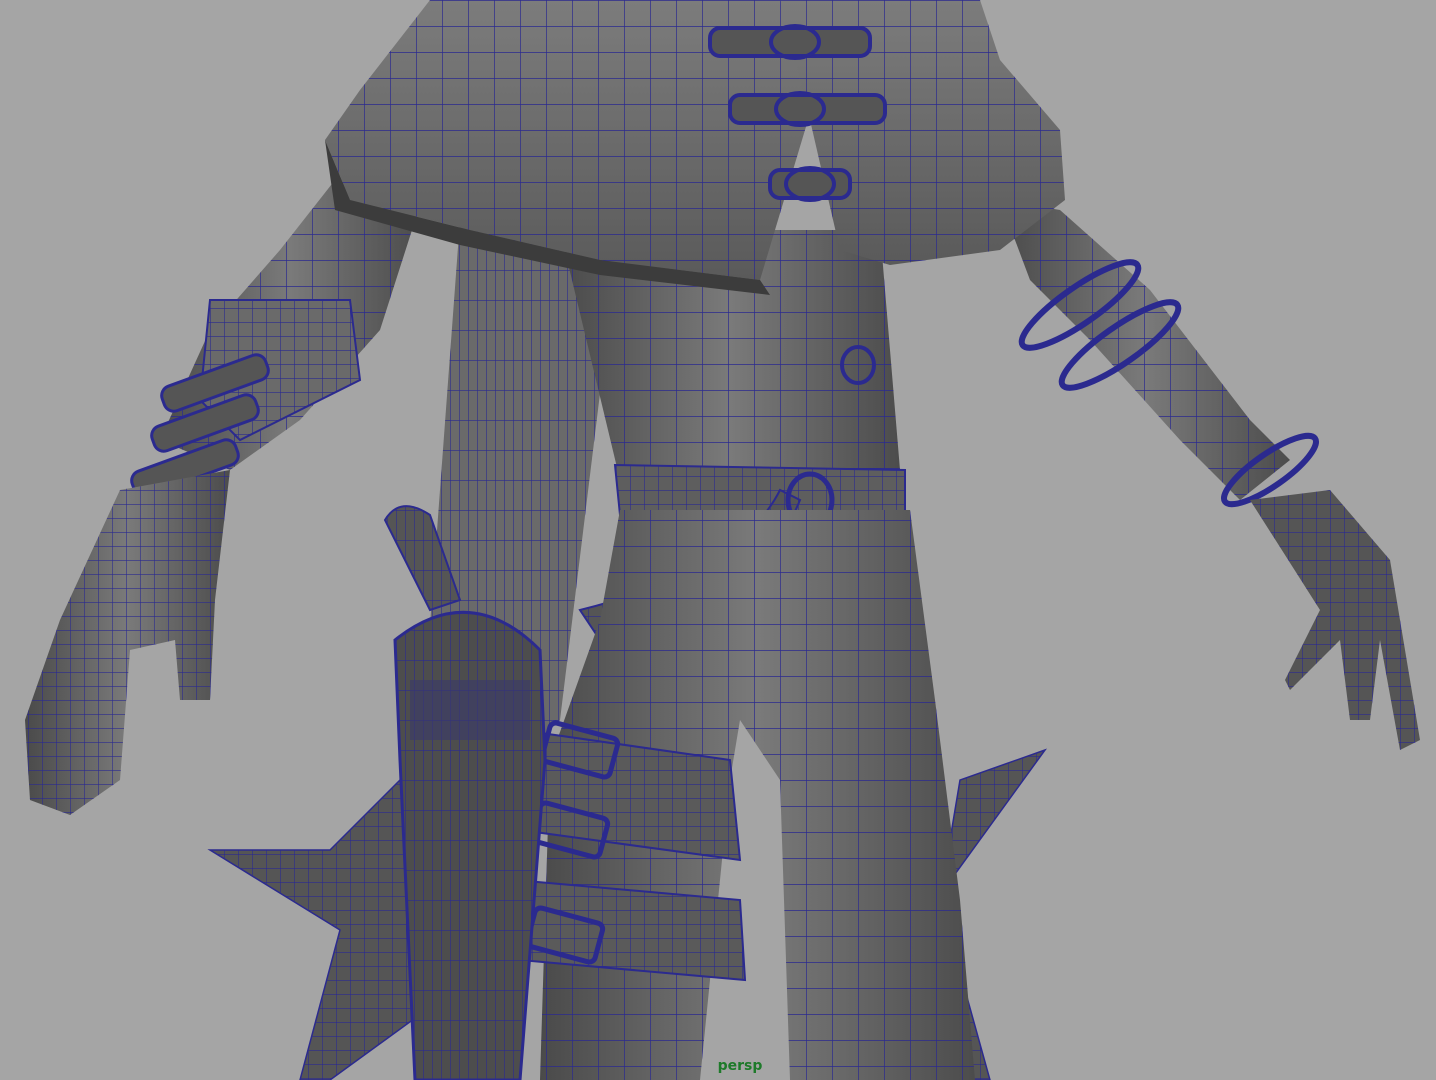 The image size is (1436, 1080). I want to click on hand-left, so click(127, 642).